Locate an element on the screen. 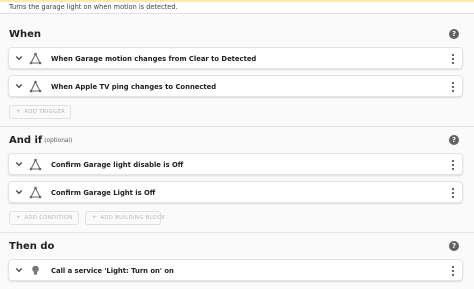  trigger-label: When Apple TV ping changes to Connected is located at coordinates (134, 86).